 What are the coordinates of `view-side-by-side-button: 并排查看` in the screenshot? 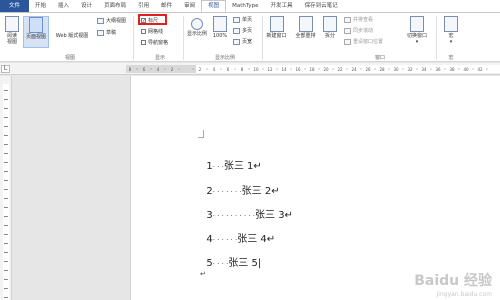 It's located at (358, 19).